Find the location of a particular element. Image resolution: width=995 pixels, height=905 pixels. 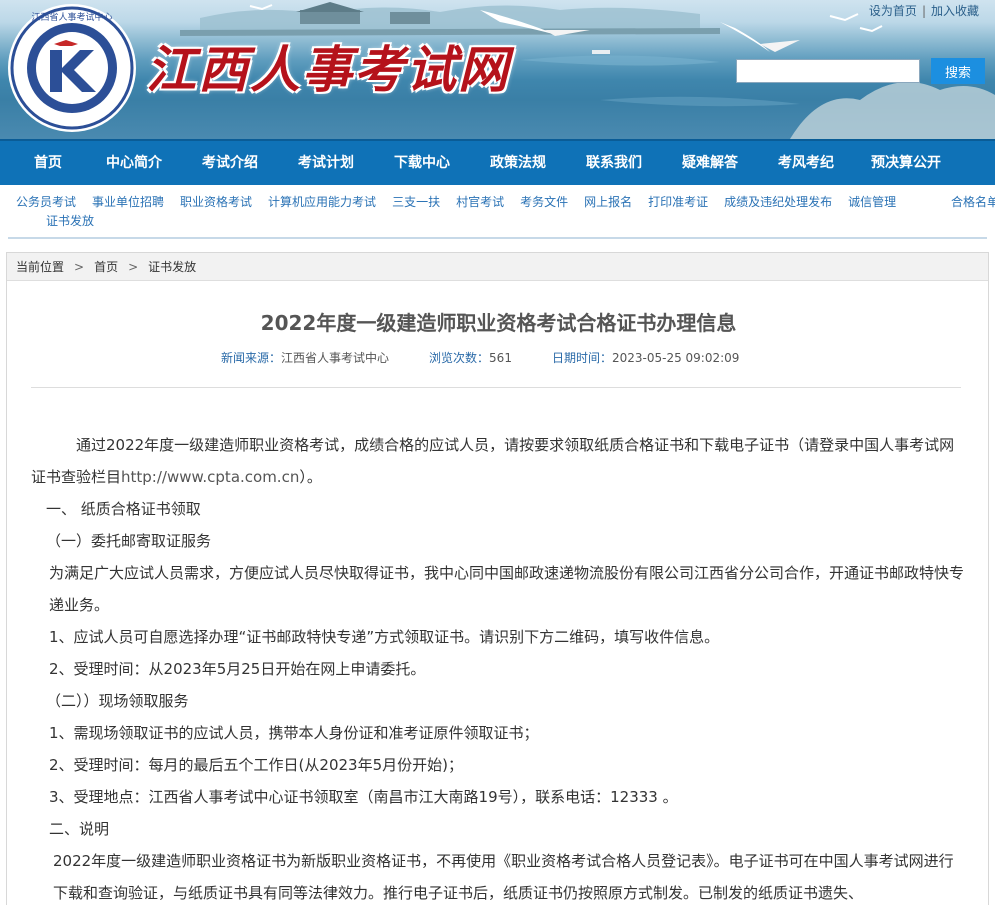

list-item: 1、需现场领取证书的应试人员，携带本人身份证和准考证原件领取证书； is located at coordinates (294, 733).